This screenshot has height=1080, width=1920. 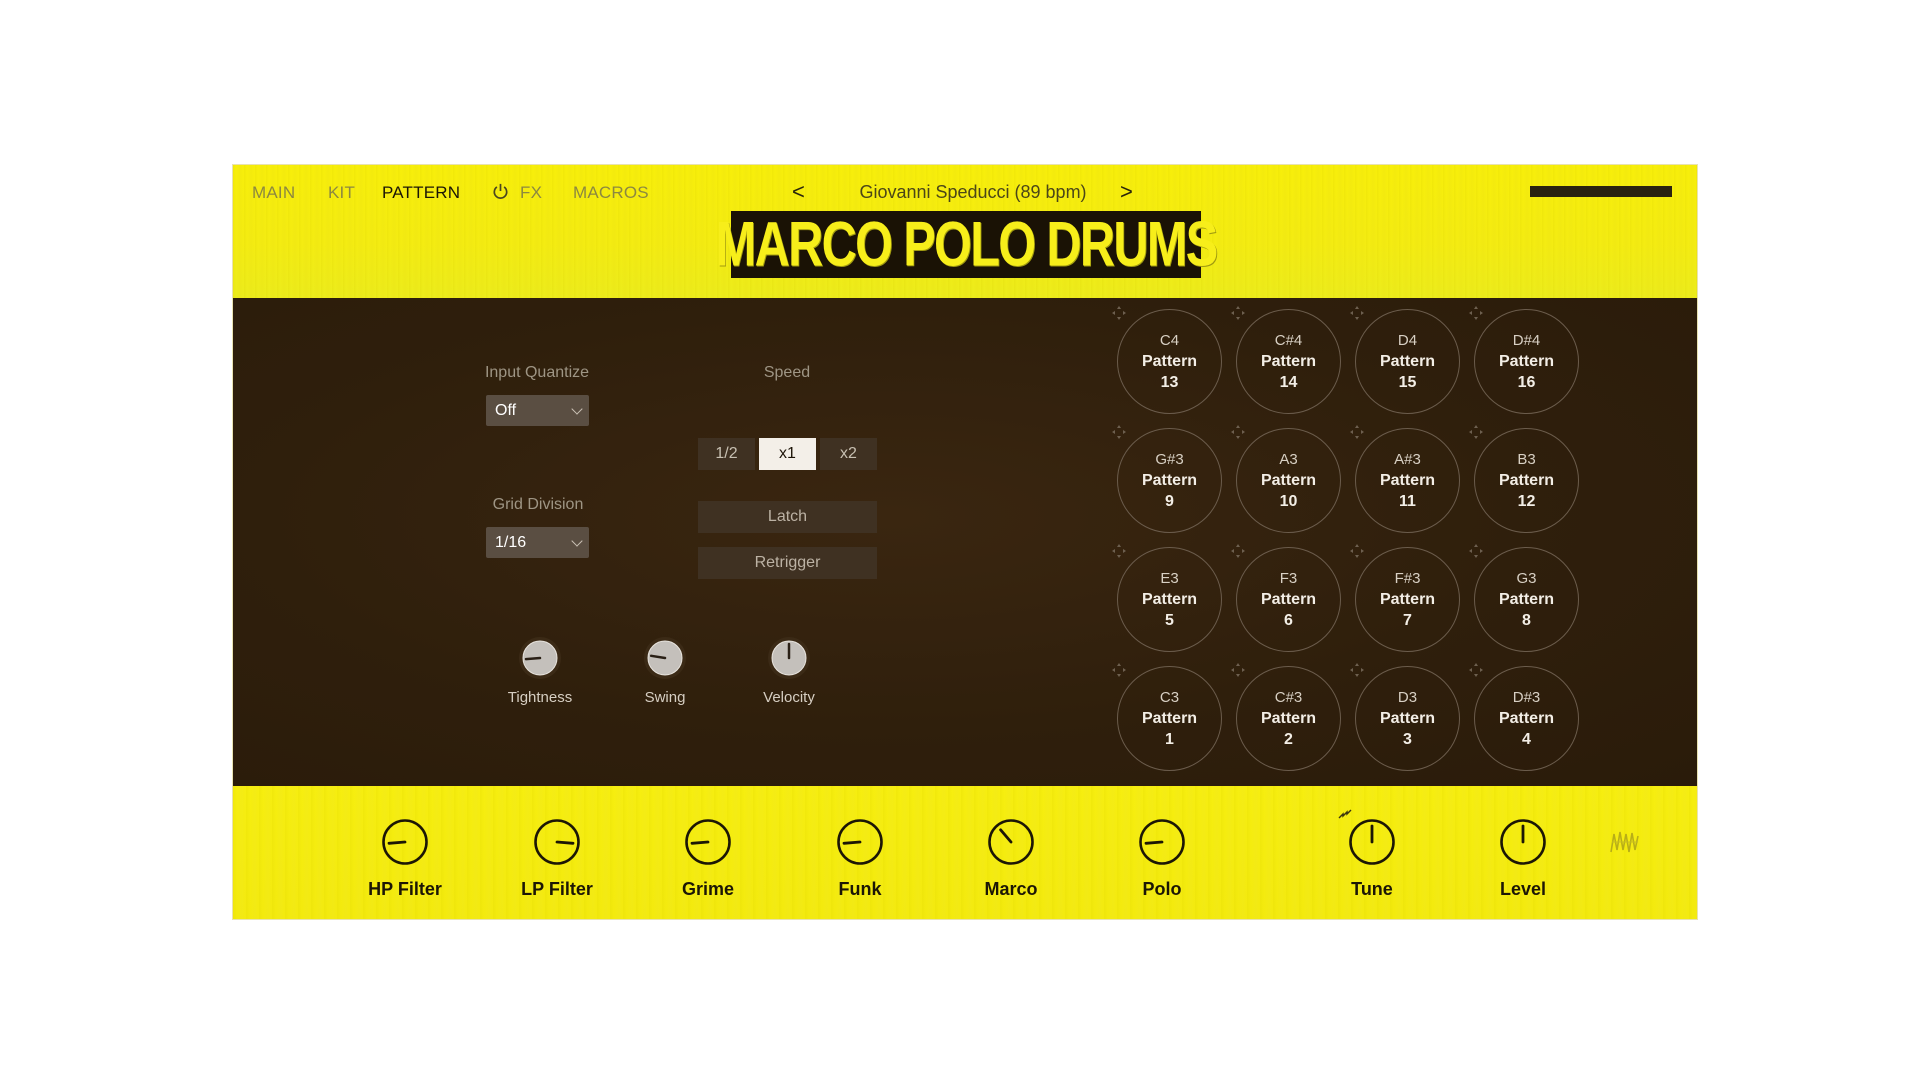 What do you see at coordinates (1526, 459) in the screenshot?
I see `pad-note: B3` at bounding box center [1526, 459].